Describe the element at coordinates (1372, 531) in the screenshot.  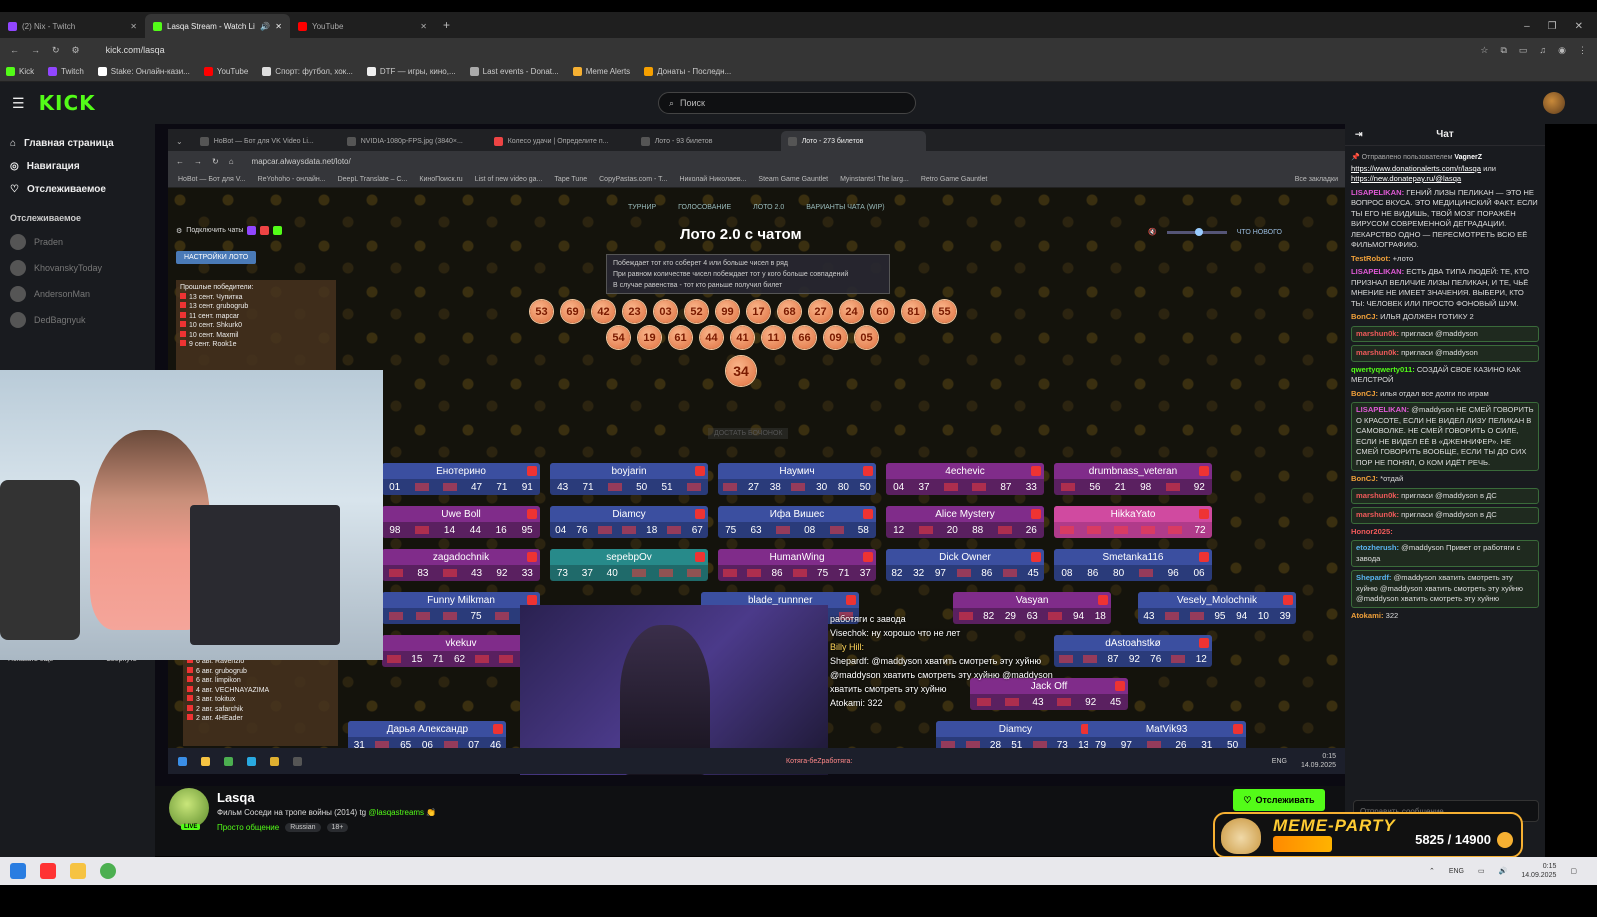
I see `chat-username: Honor2025:` at that location.